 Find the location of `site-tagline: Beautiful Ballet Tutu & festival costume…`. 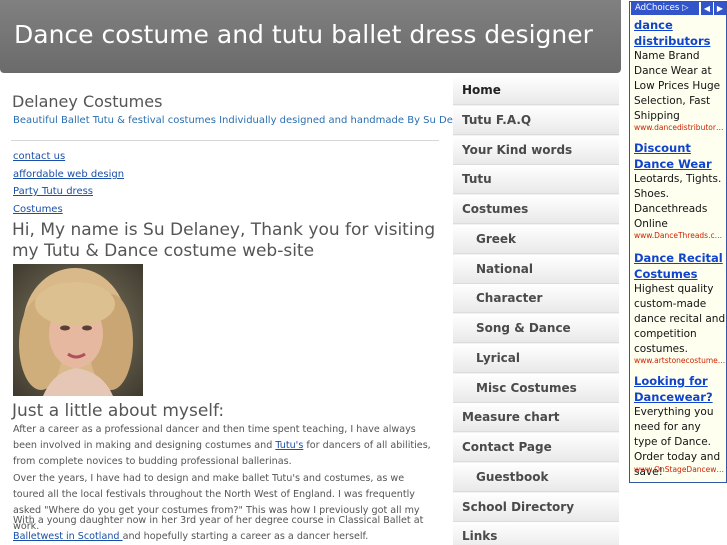

site-tagline: Beautiful Ballet Tutu & festival costume… is located at coordinates (253, 120).